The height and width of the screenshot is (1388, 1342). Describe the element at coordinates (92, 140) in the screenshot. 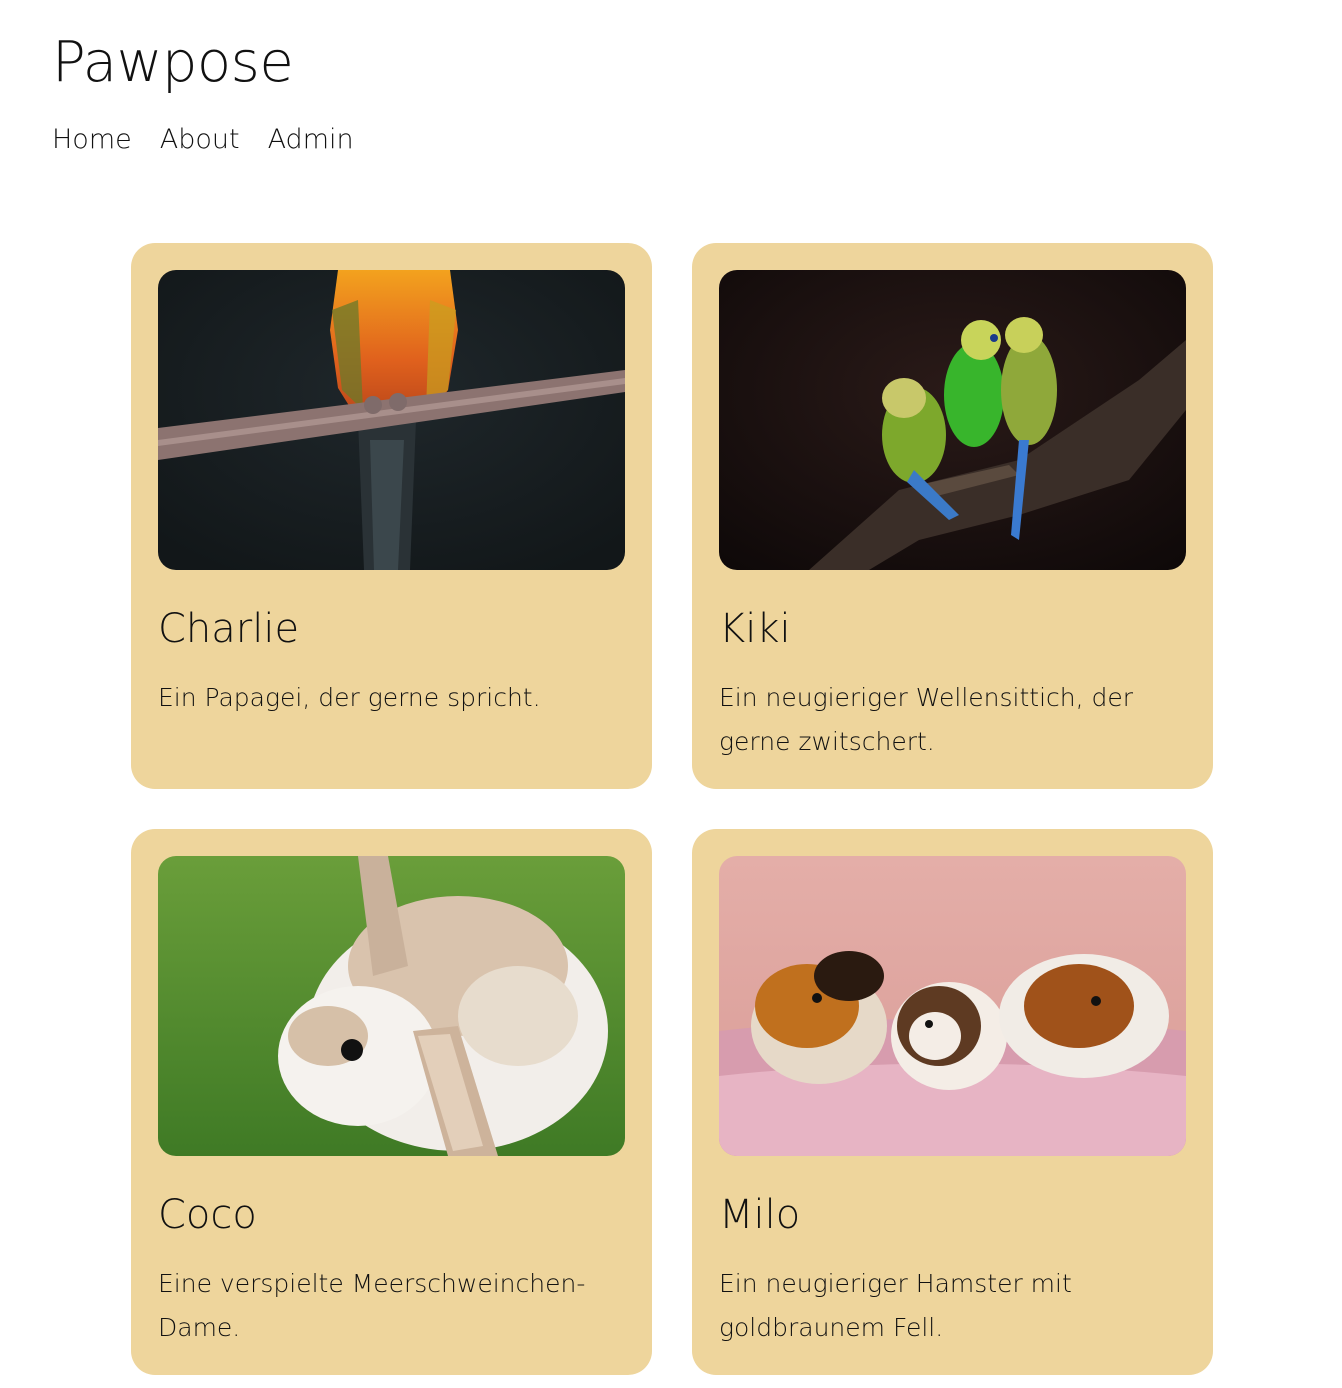

I see `nav-home-link: Home` at that location.